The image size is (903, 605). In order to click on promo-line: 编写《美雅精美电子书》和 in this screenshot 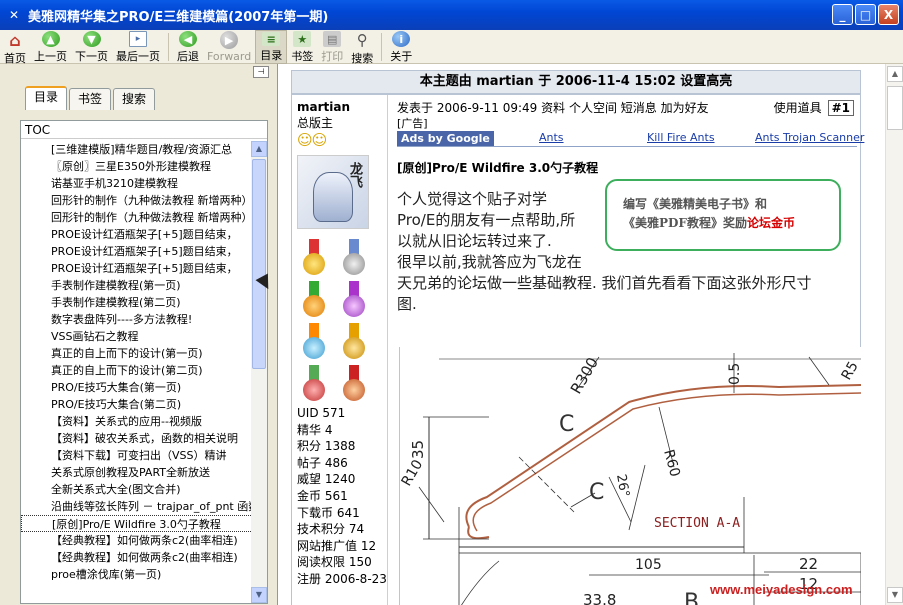, I will do `click(695, 204)`.